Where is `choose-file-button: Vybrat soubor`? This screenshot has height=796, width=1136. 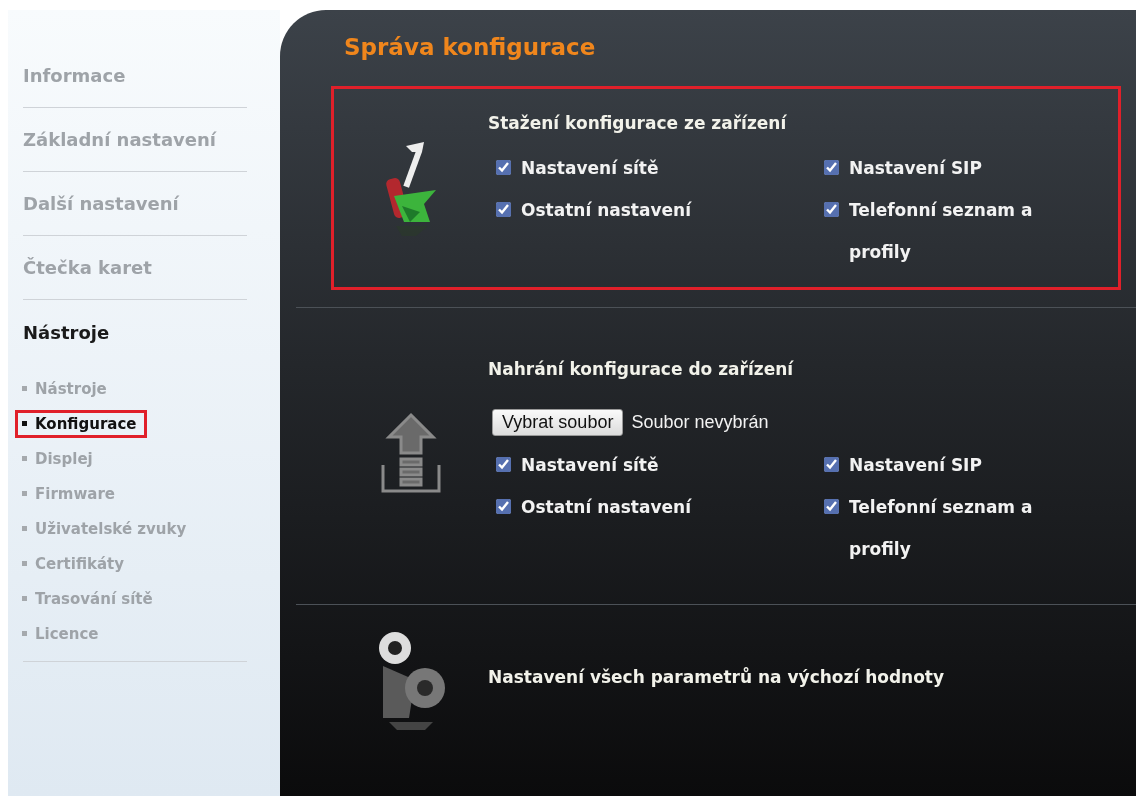 choose-file-button: Vybrat soubor is located at coordinates (558, 422).